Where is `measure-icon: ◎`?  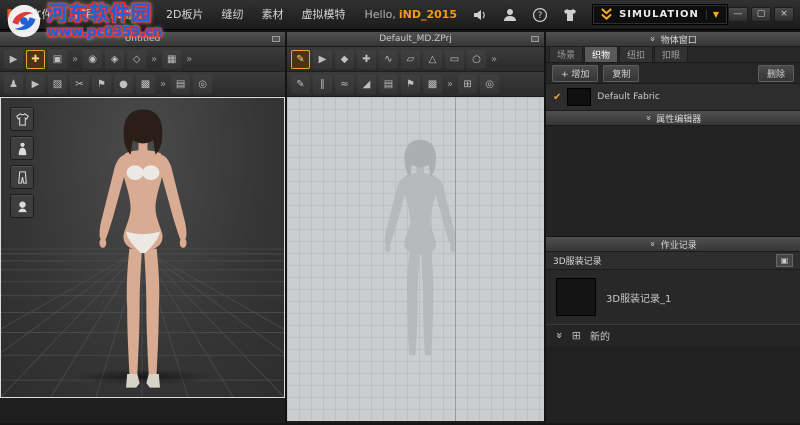
measure-icon: ◎ is located at coordinates (490, 84).